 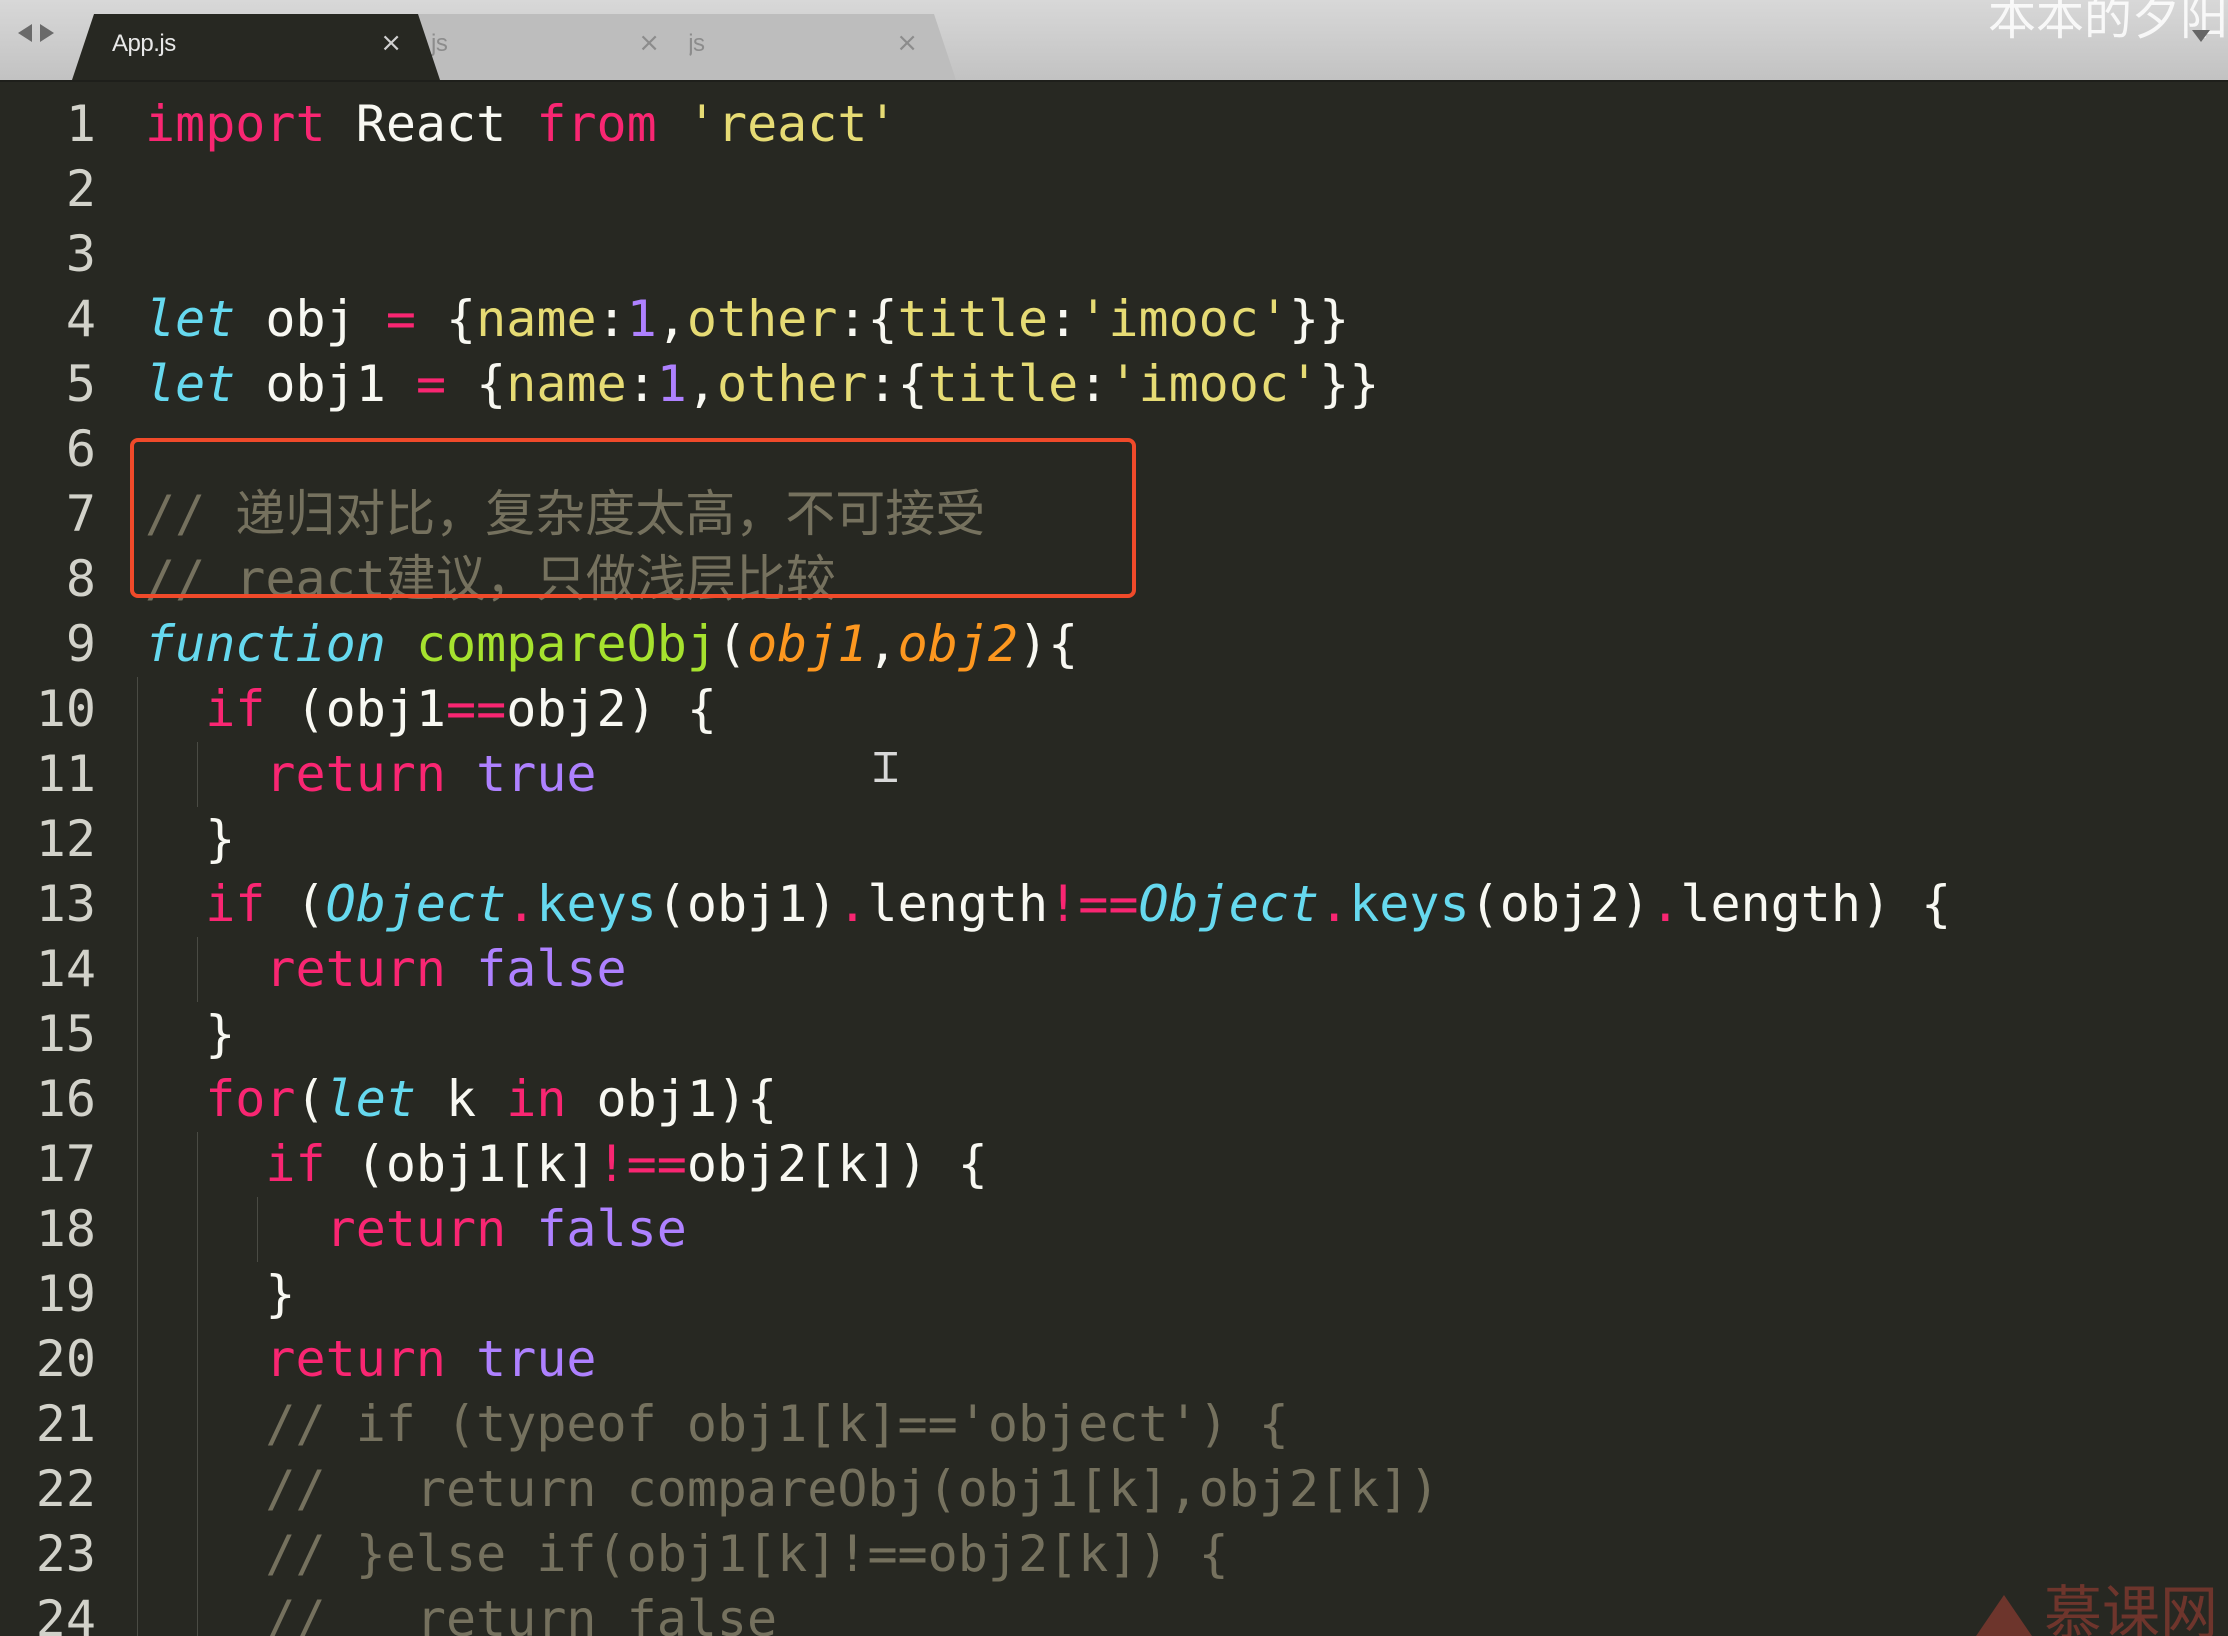 What do you see at coordinates (762, 319) in the screenshot?
I see `code-token: other` at bounding box center [762, 319].